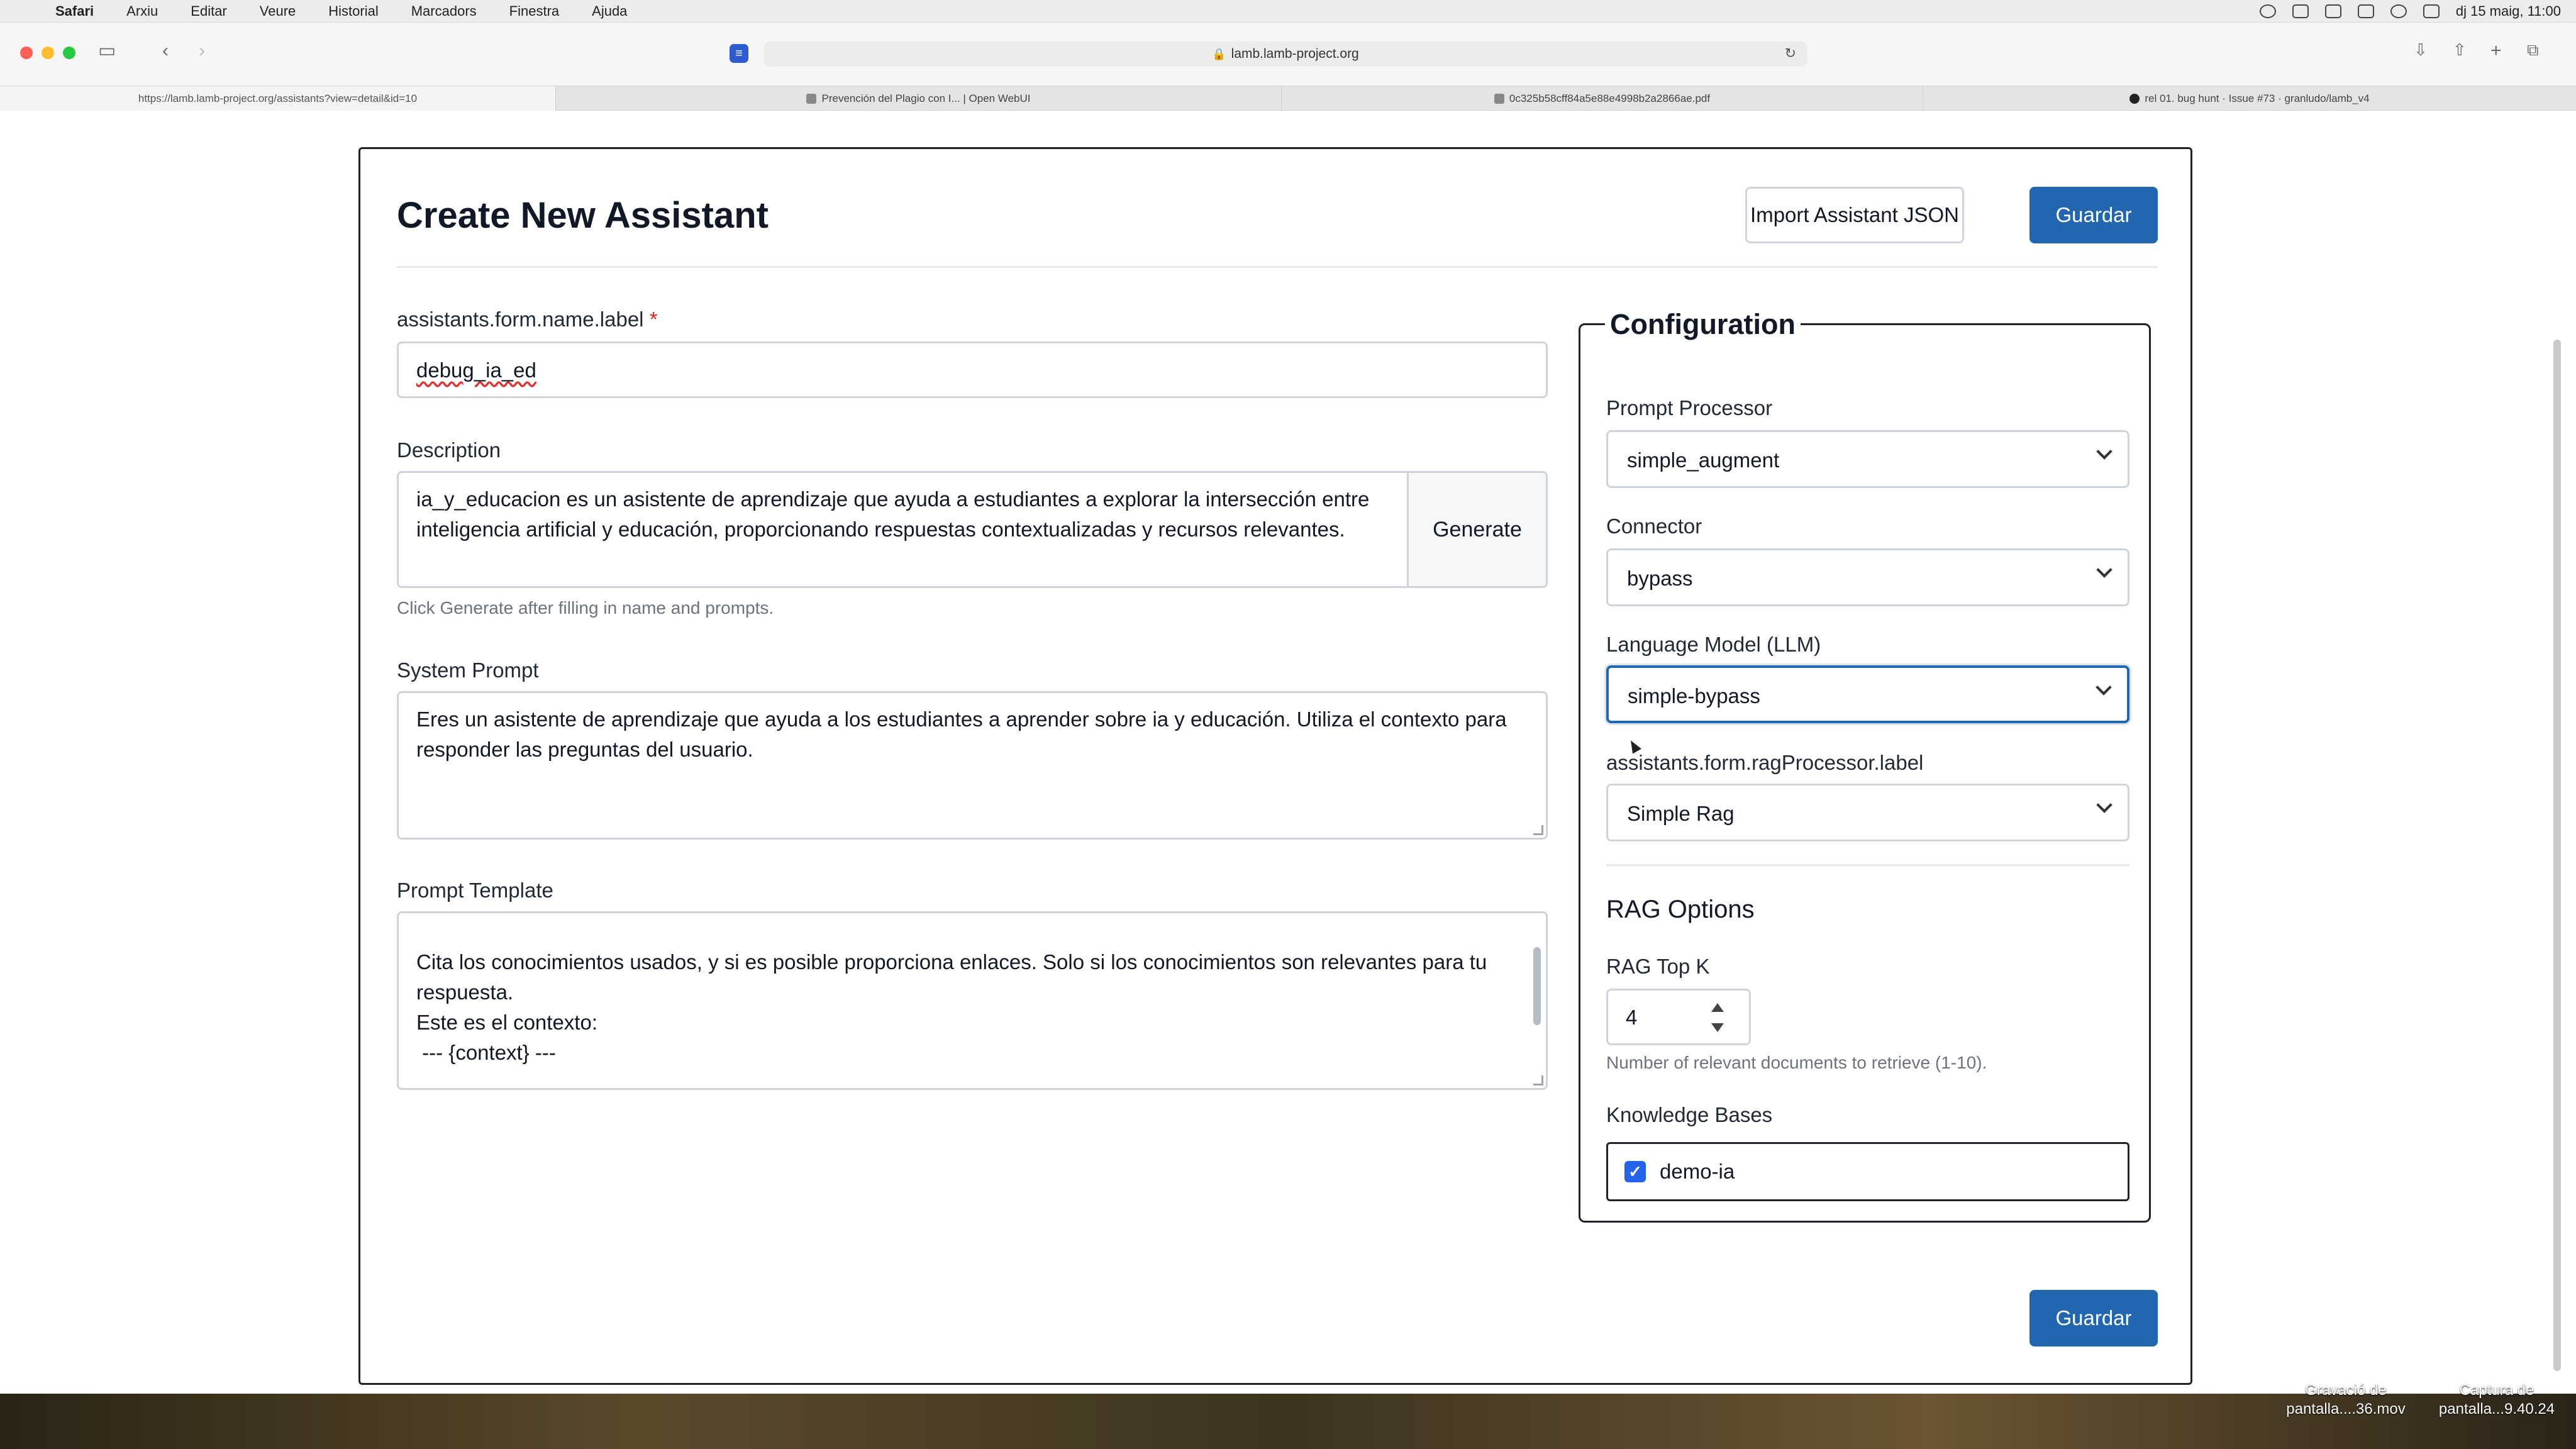  Describe the element at coordinates (69, 53) in the screenshot. I see `zoom-window-icon` at that location.